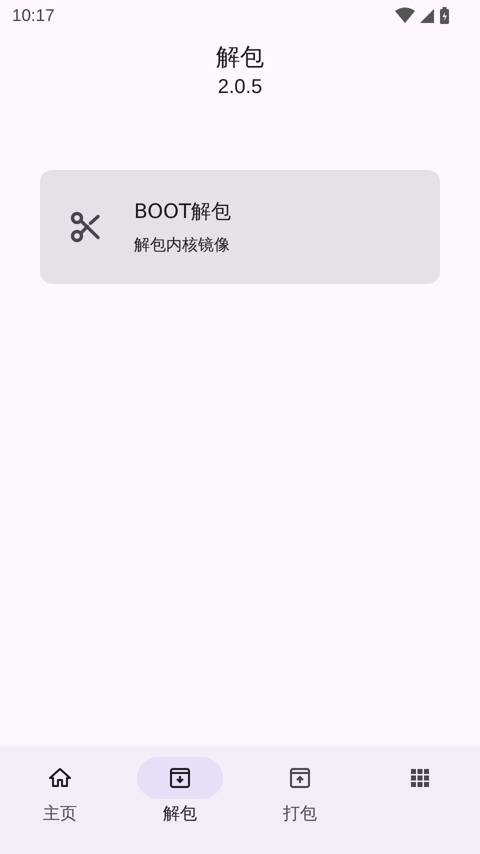 The width and height of the screenshot is (480, 854). Describe the element at coordinates (33, 16) in the screenshot. I see `status-time: 10:17` at that location.